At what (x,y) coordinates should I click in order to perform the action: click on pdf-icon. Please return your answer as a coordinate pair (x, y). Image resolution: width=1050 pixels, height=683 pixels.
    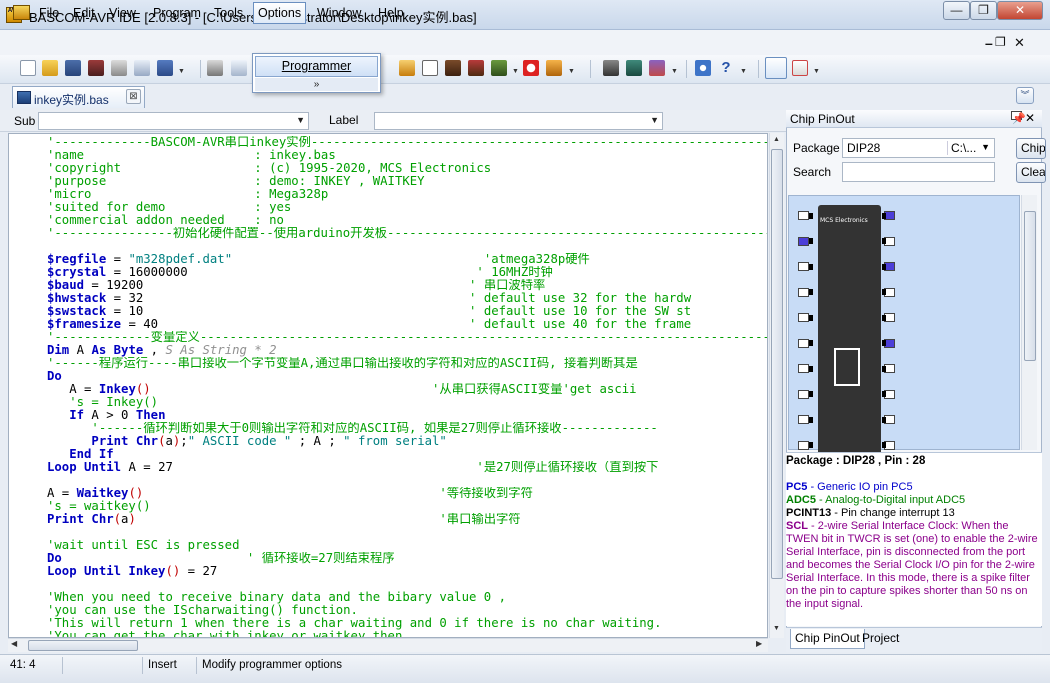
    Looking at the image, I should click on (800, 68).